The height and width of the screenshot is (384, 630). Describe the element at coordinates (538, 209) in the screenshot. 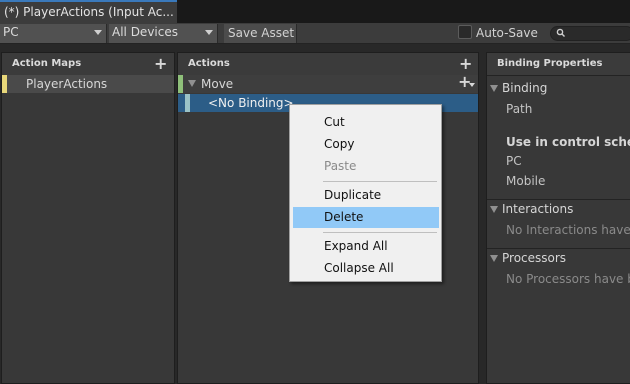

I see `interactions-section-title: Interactions` at that location.